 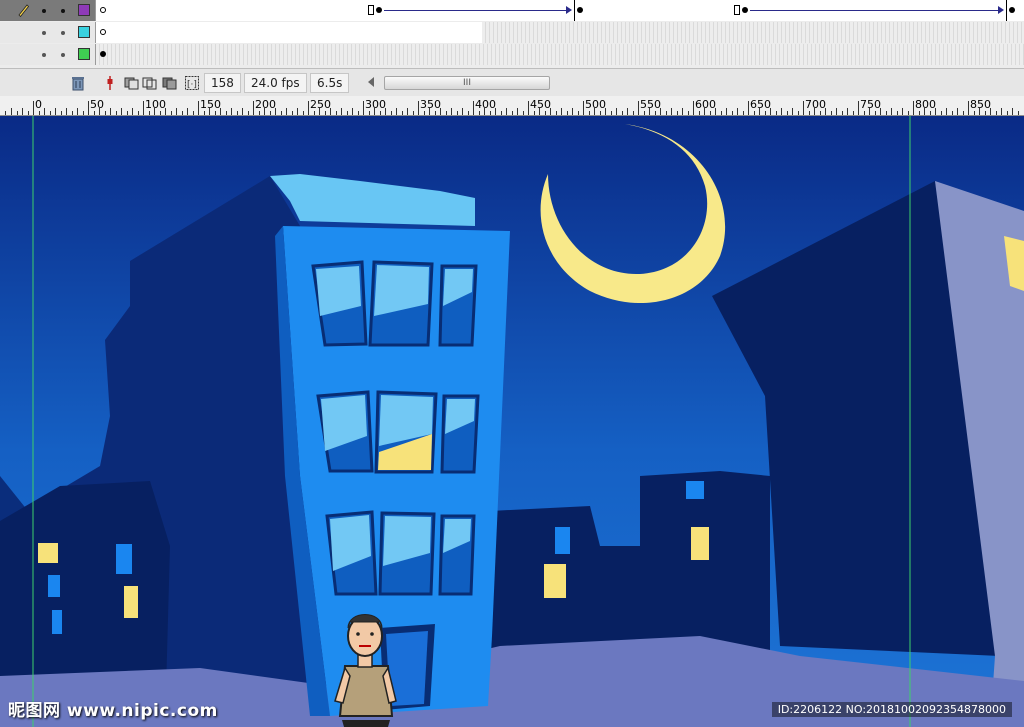 I want to click on ruler-label: 850, so click(x=980, y=104).